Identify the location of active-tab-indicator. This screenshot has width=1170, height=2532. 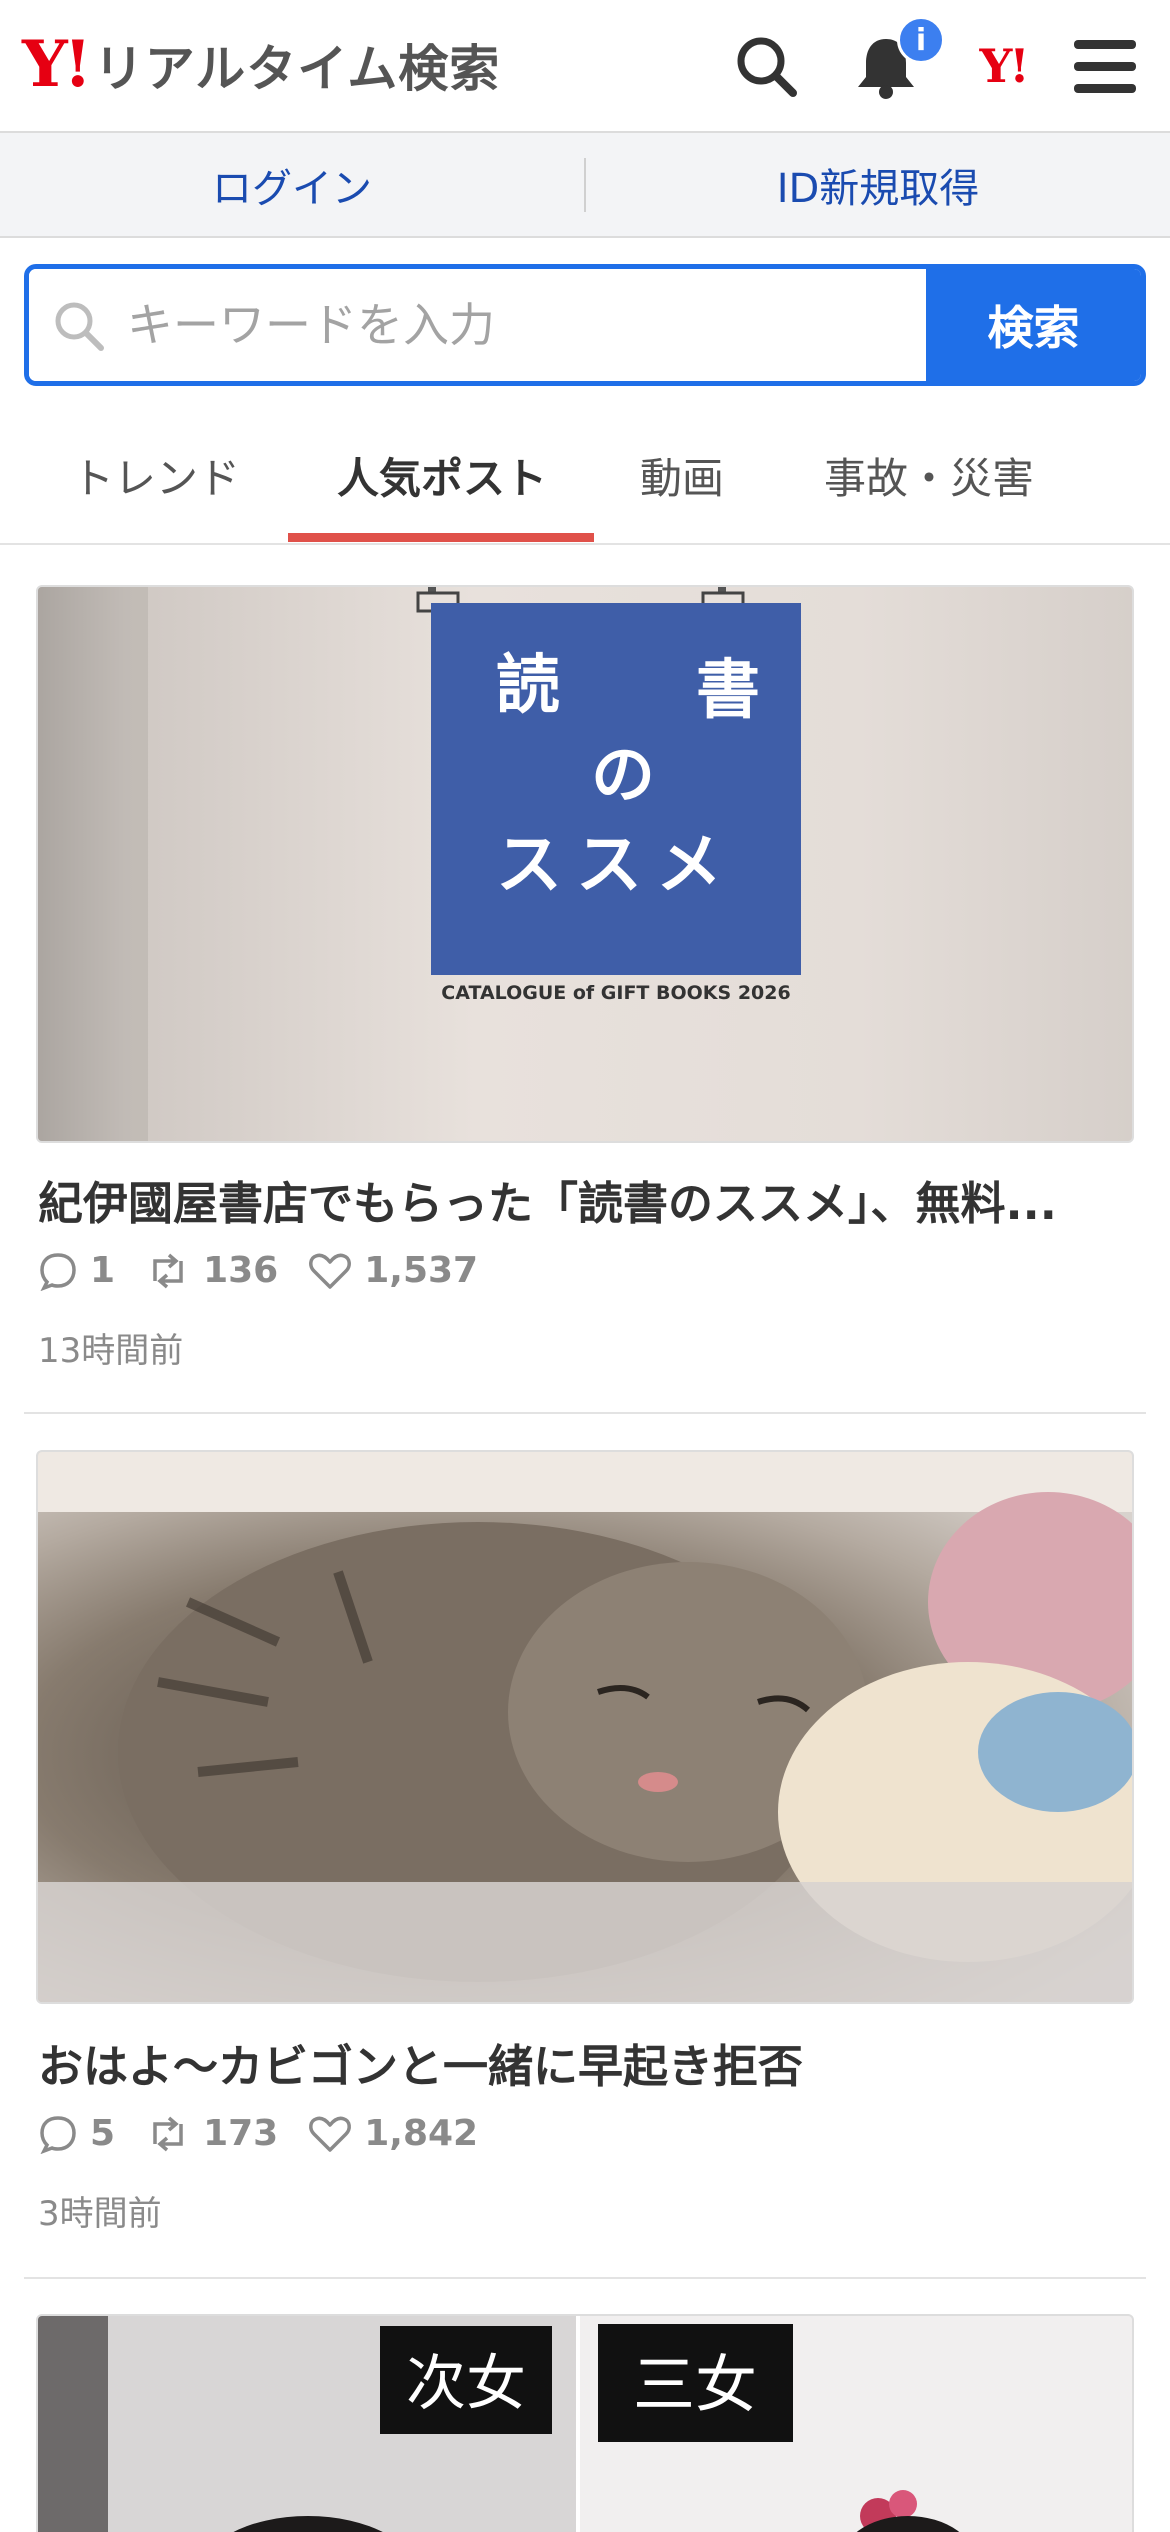
(441, 537).